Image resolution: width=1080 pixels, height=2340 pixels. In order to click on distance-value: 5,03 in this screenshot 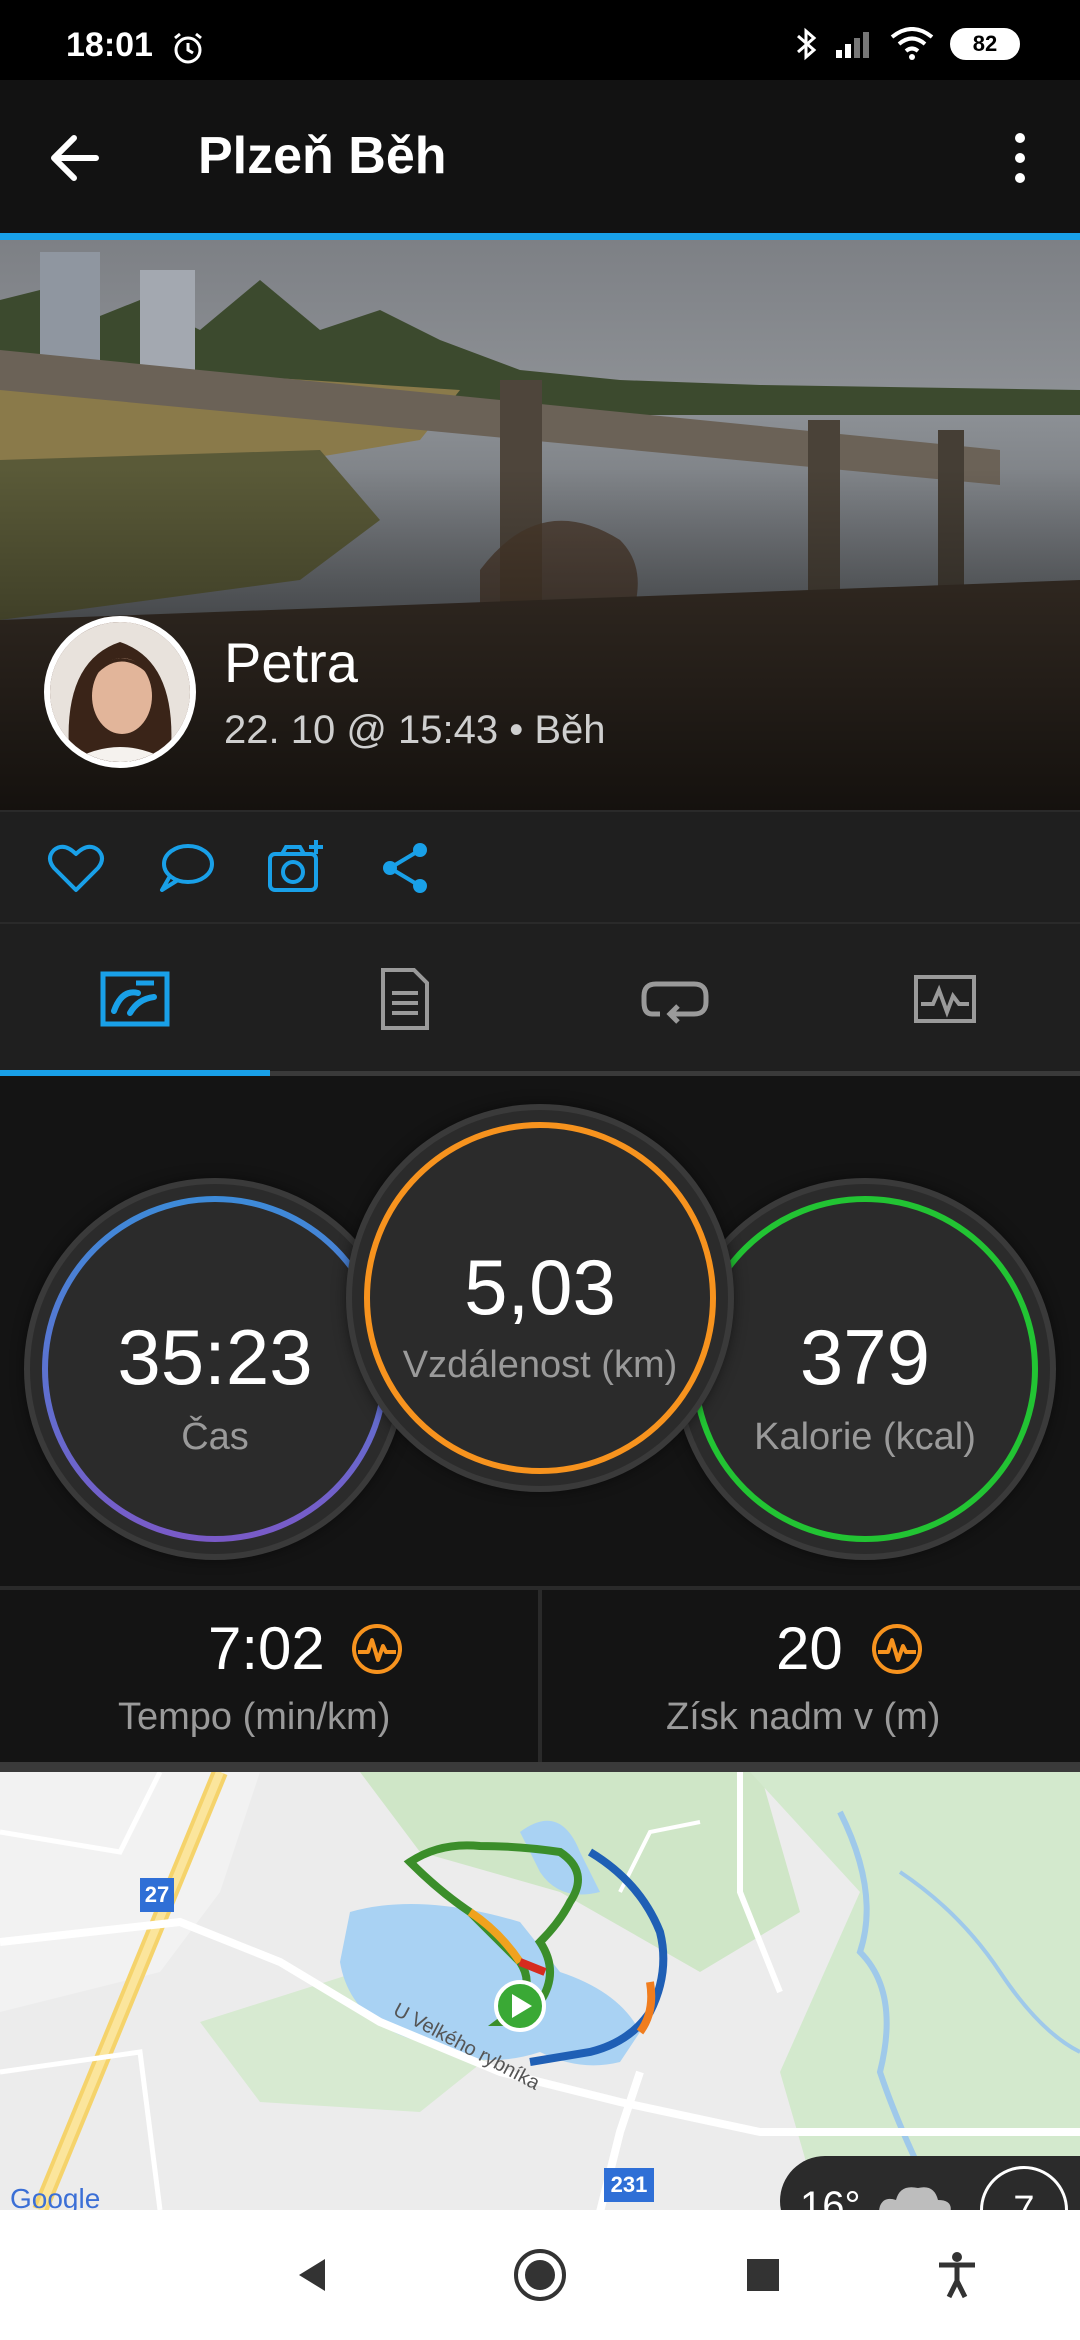, I will do `click(540, 1287)`.